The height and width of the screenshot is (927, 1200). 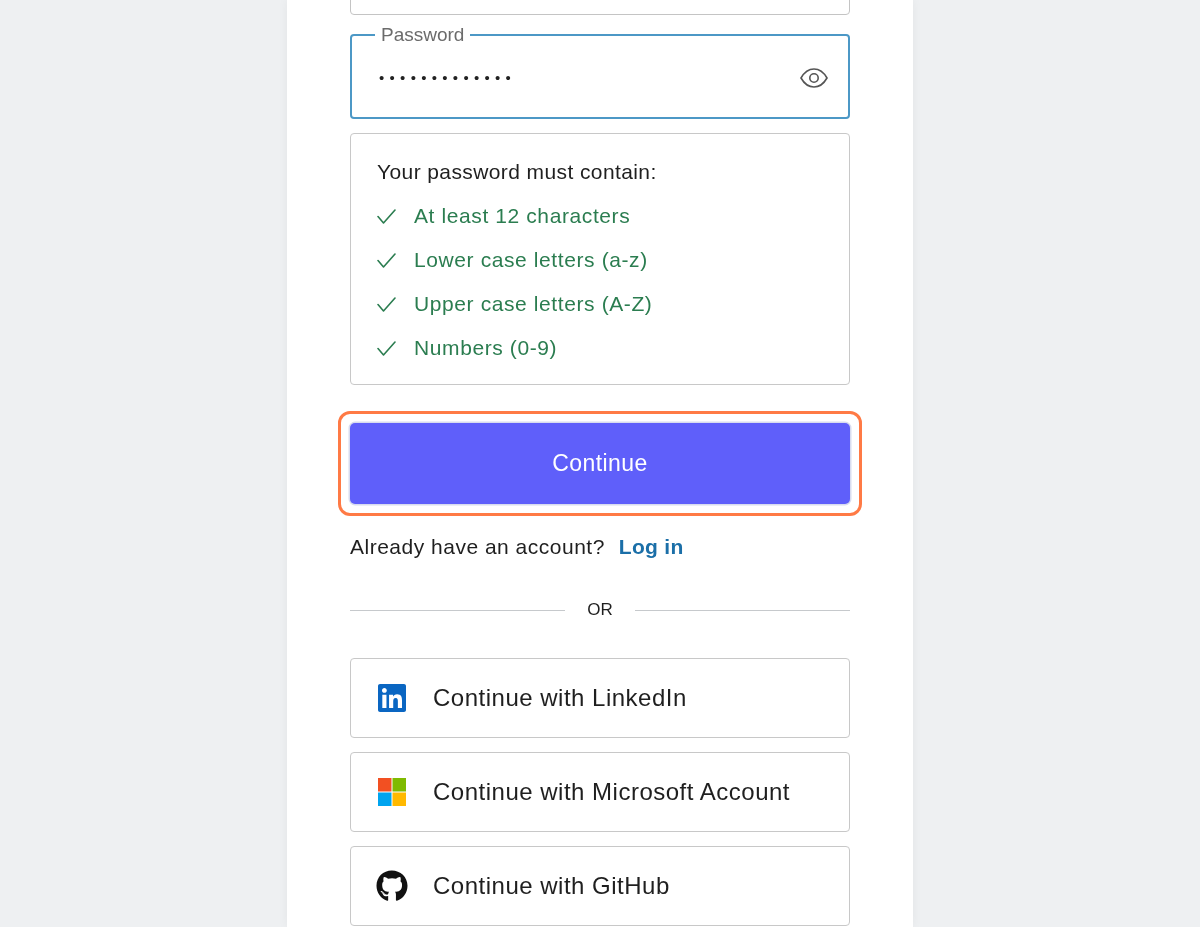 I want to click on requirement-text: Lower case letters (a-z), so click(x=531, y=260).